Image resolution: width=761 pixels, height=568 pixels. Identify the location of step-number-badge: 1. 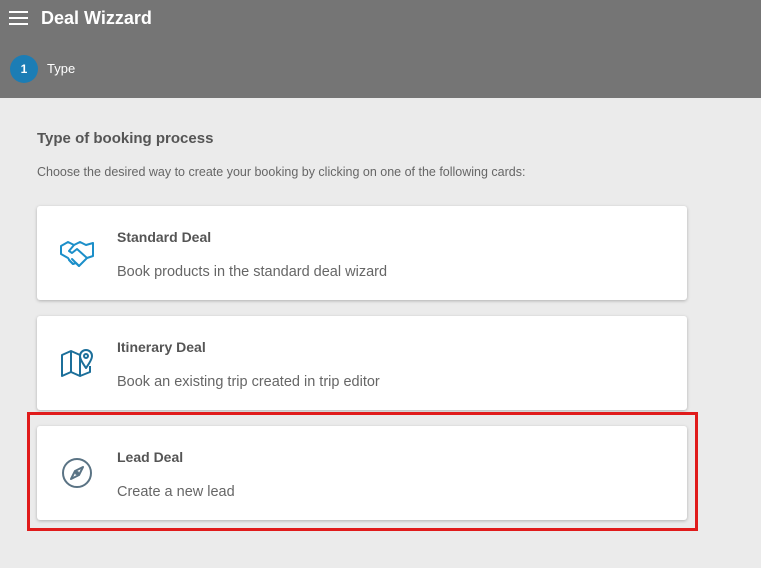
(24, 69).